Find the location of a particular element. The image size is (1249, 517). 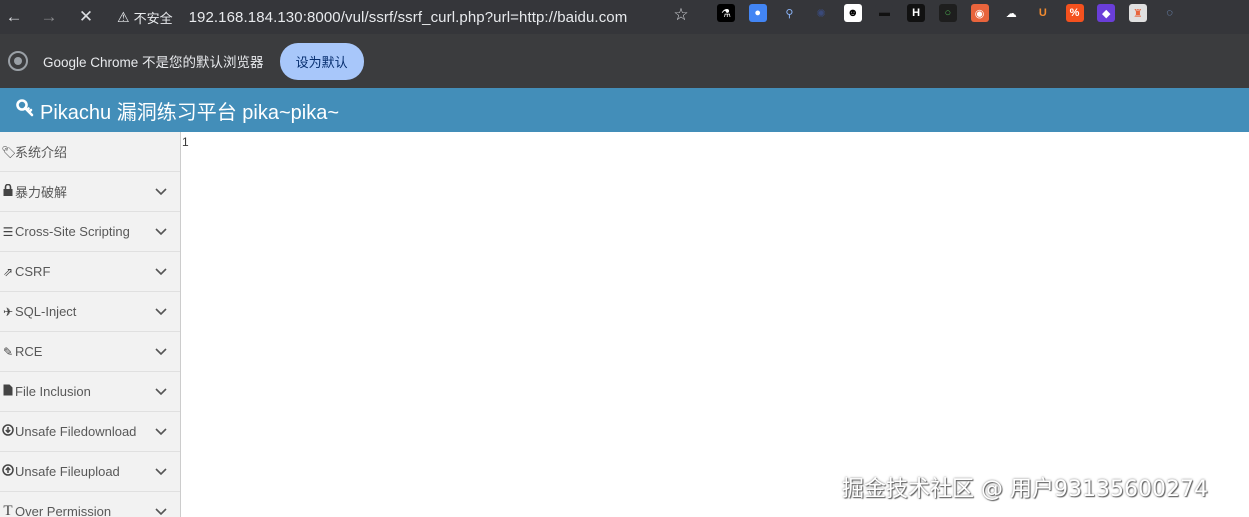

arrow-left-icon: ← is located at coordinates (14, 16).